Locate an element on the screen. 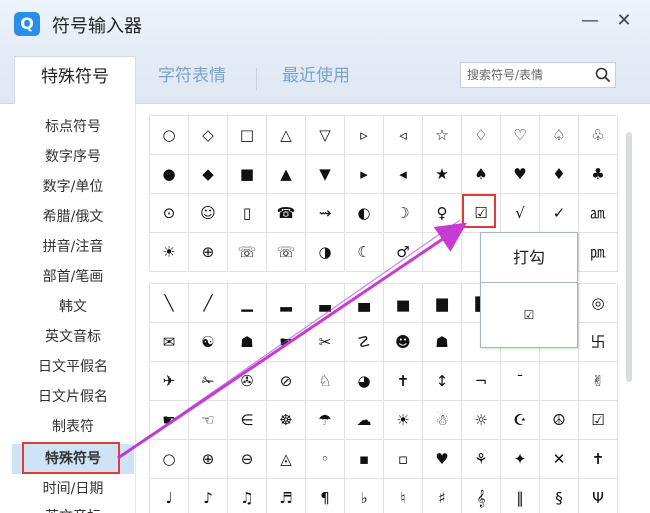 The image size is (650, 513). symbol-cell: ✁ is located at coordinates (208, 381).